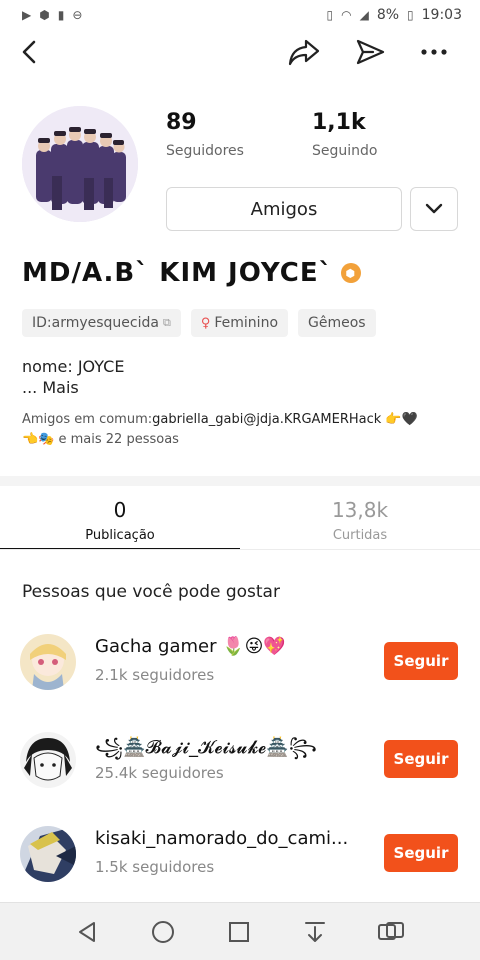 The height and width of the screenshot is (960, 480). Describe the element at coordinates (77, 15) in the screenshot. I see `do-not-disturb-icon: ⊖` at that location.